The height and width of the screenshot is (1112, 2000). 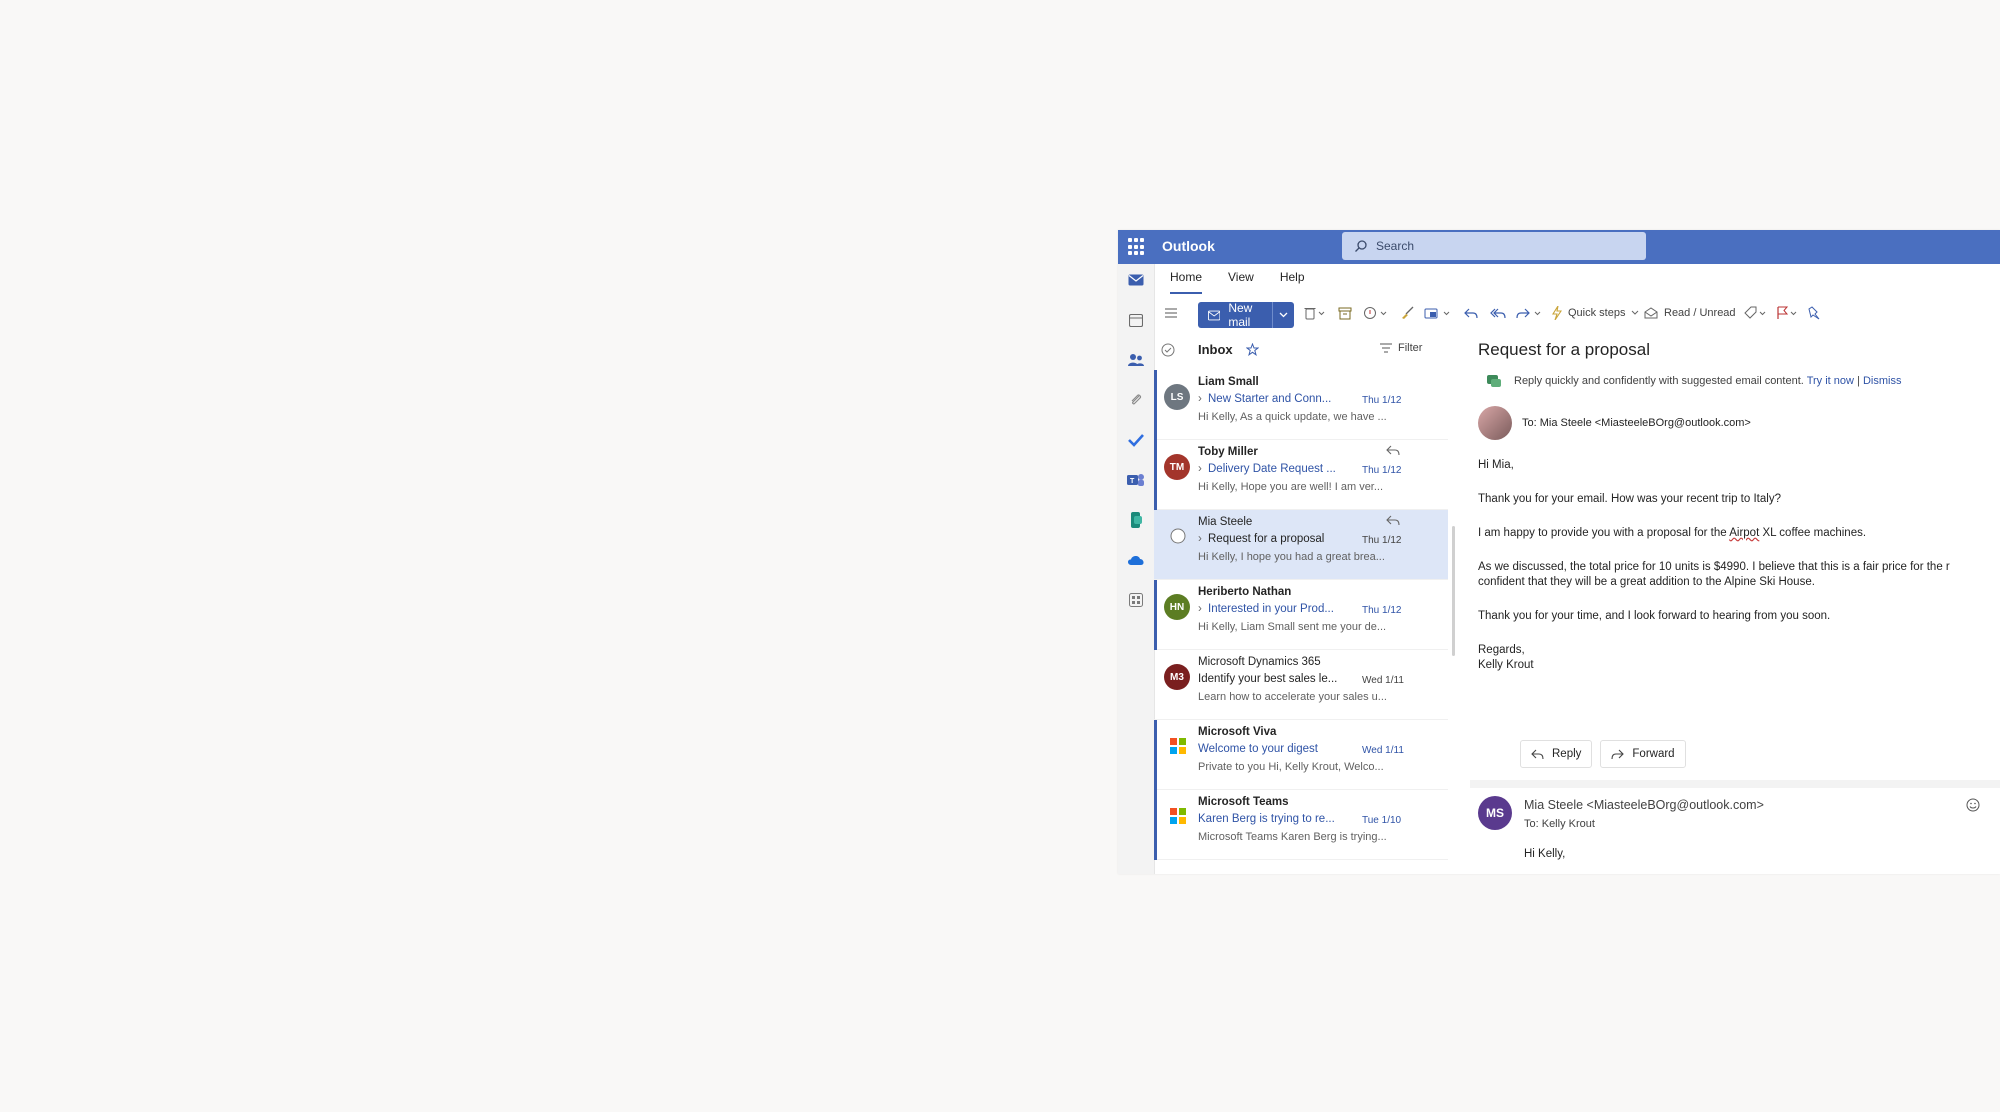 What do you see at coordinates (1735, 784) in the screenshot?
I see `thread-divider` at bounding box center [1735, 784].